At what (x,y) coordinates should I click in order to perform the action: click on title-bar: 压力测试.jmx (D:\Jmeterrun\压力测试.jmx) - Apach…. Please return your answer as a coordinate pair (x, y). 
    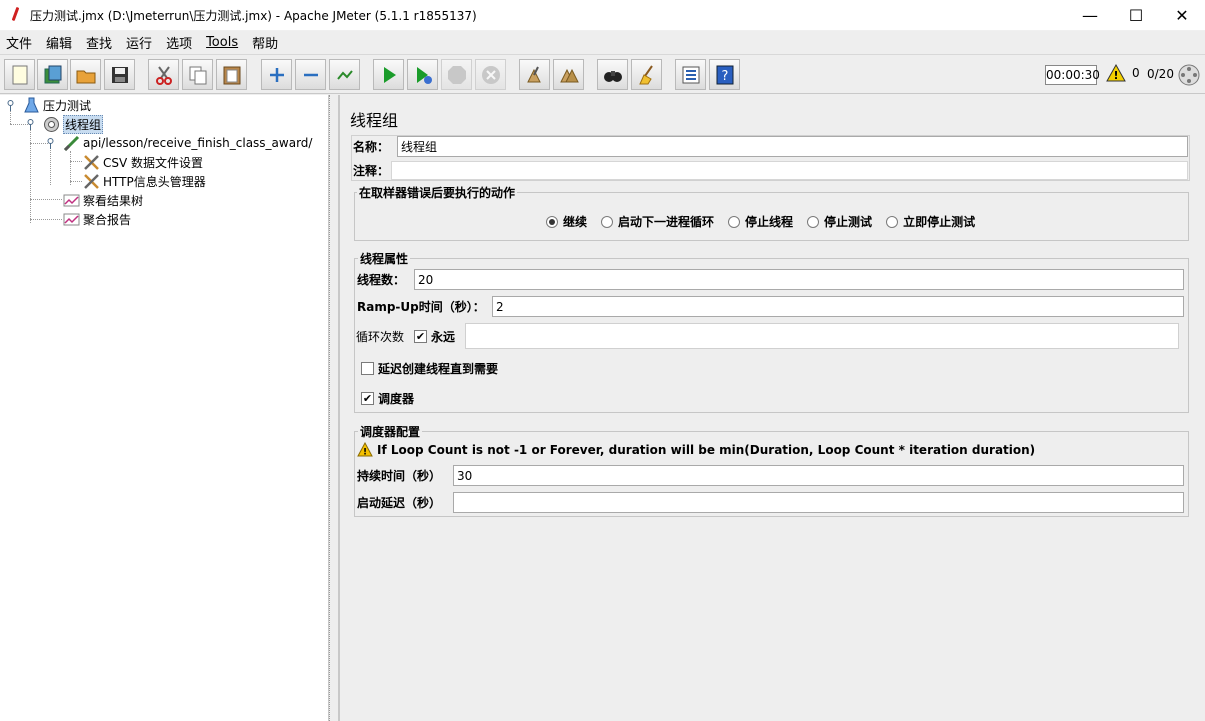
    Looking at the image, I should click on (602, 15).